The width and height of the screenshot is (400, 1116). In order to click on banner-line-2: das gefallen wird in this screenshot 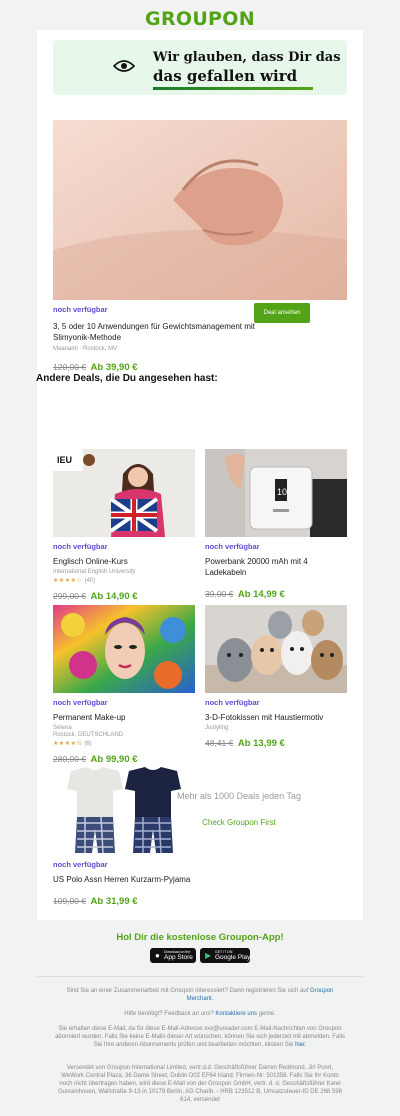, I will do `click(225, 76)`.